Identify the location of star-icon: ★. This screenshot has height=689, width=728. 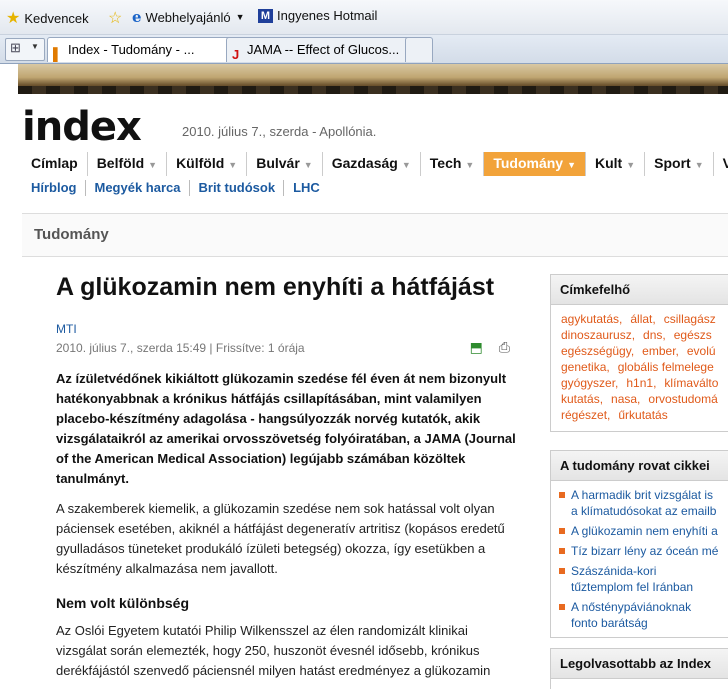
(13, 18).